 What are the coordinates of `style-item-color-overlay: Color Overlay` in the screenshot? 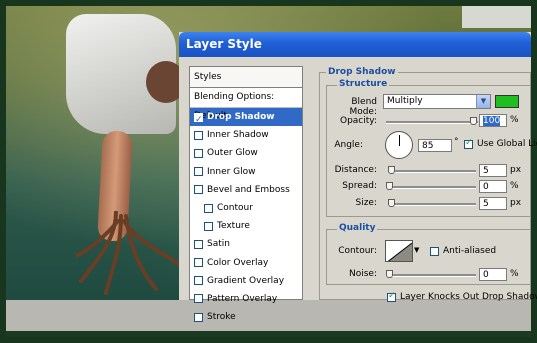 It's located at (246, 263).